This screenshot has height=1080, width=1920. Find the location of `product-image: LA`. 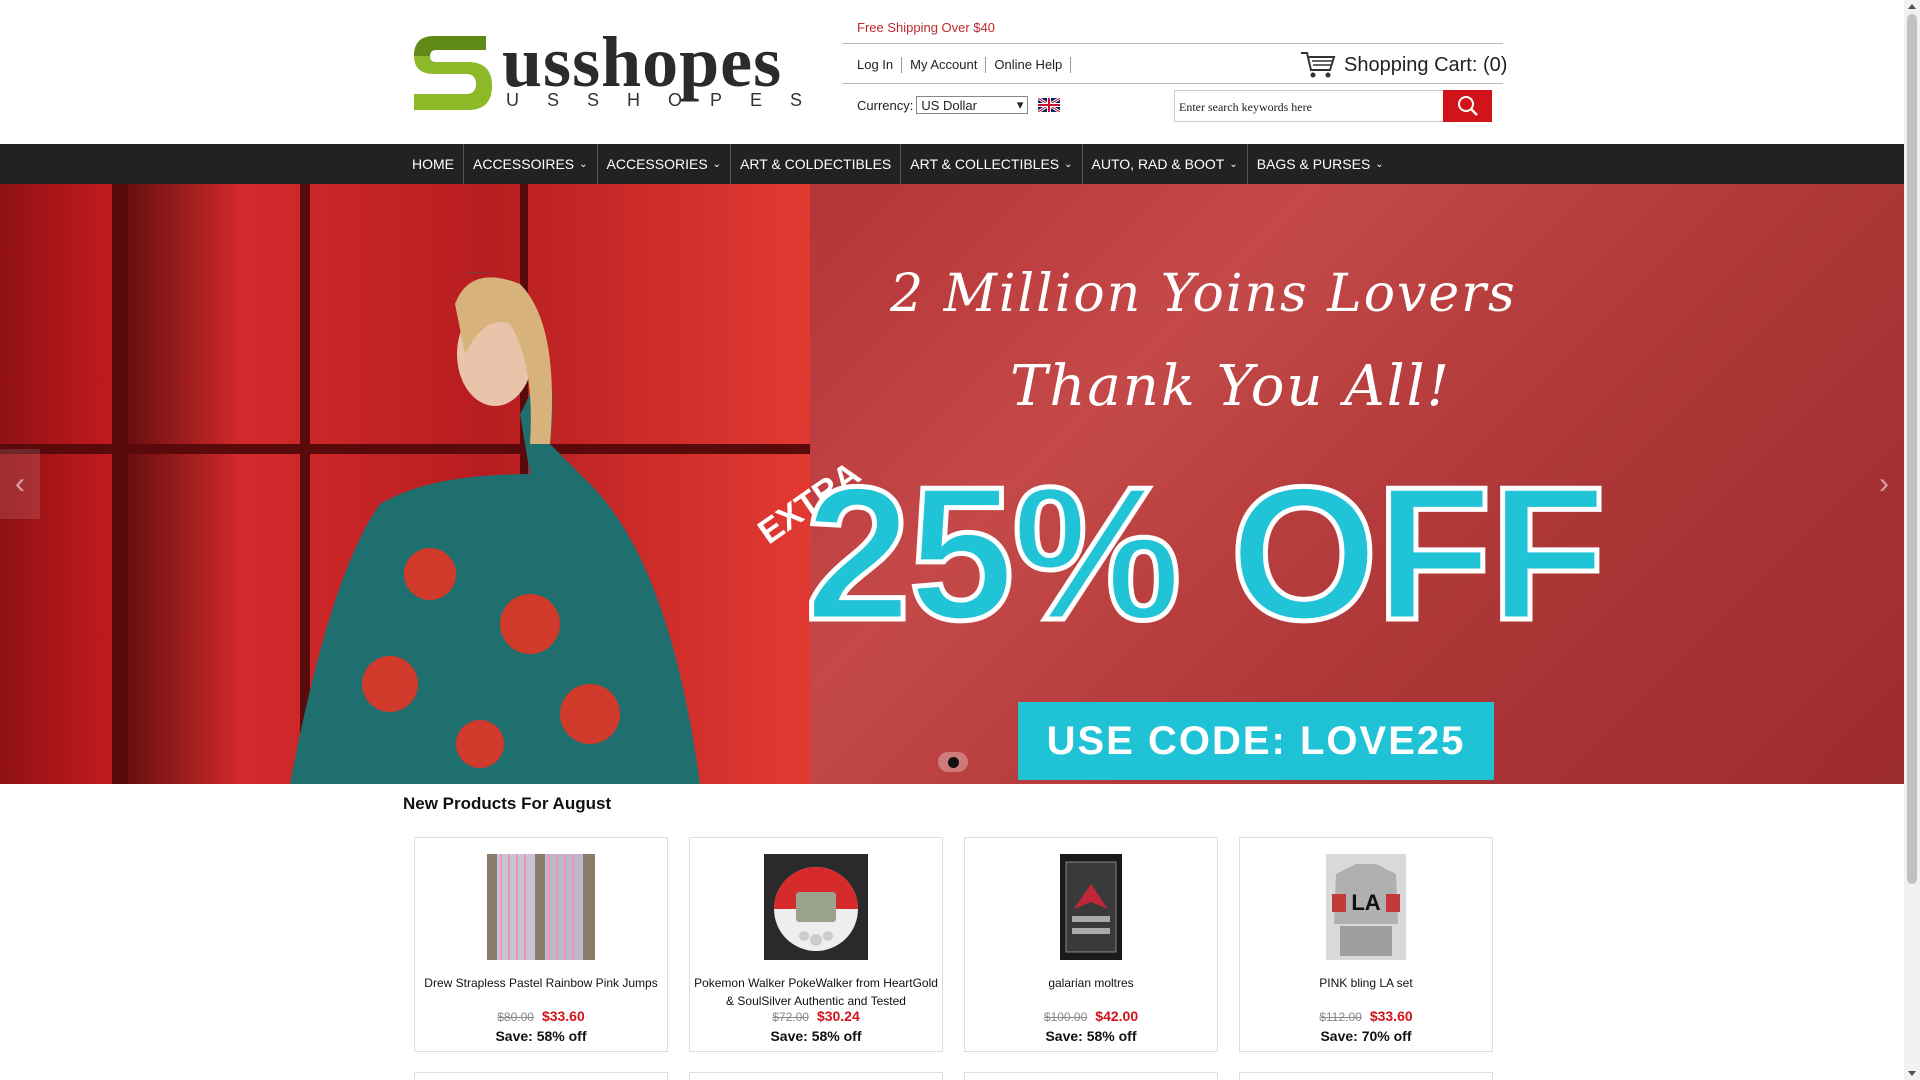

product-image: LA is located at coordinates (1366, 907).